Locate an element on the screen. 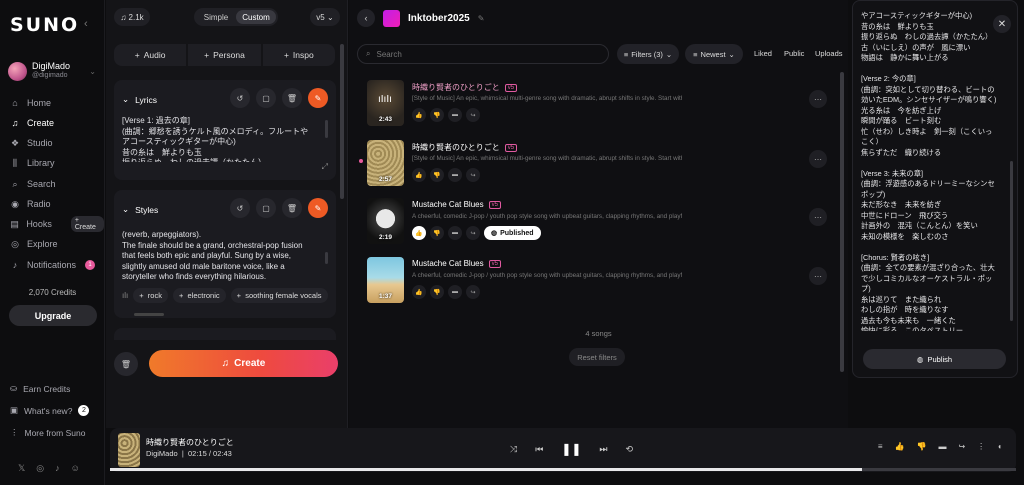  lyrics-header: ⌄ Lyrics is located at coordinates (139, 99).